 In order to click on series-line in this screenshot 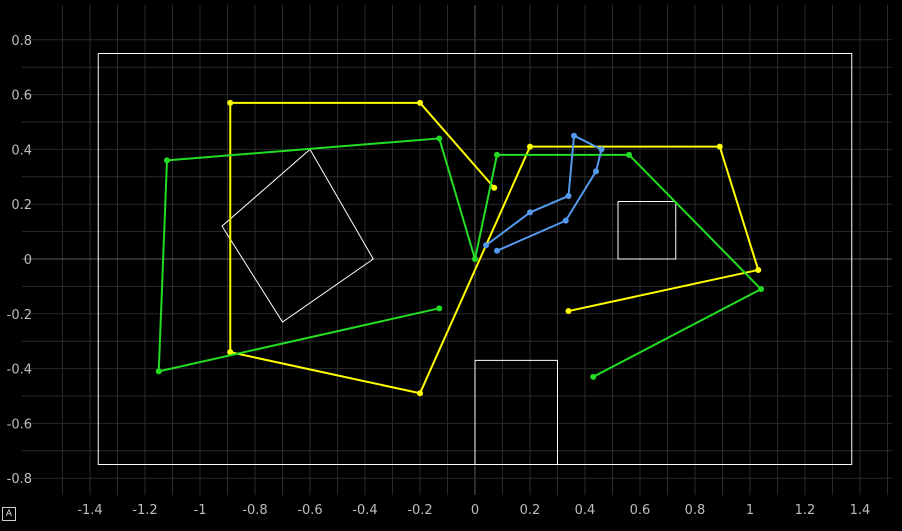, I will do `click(544, 193)`.